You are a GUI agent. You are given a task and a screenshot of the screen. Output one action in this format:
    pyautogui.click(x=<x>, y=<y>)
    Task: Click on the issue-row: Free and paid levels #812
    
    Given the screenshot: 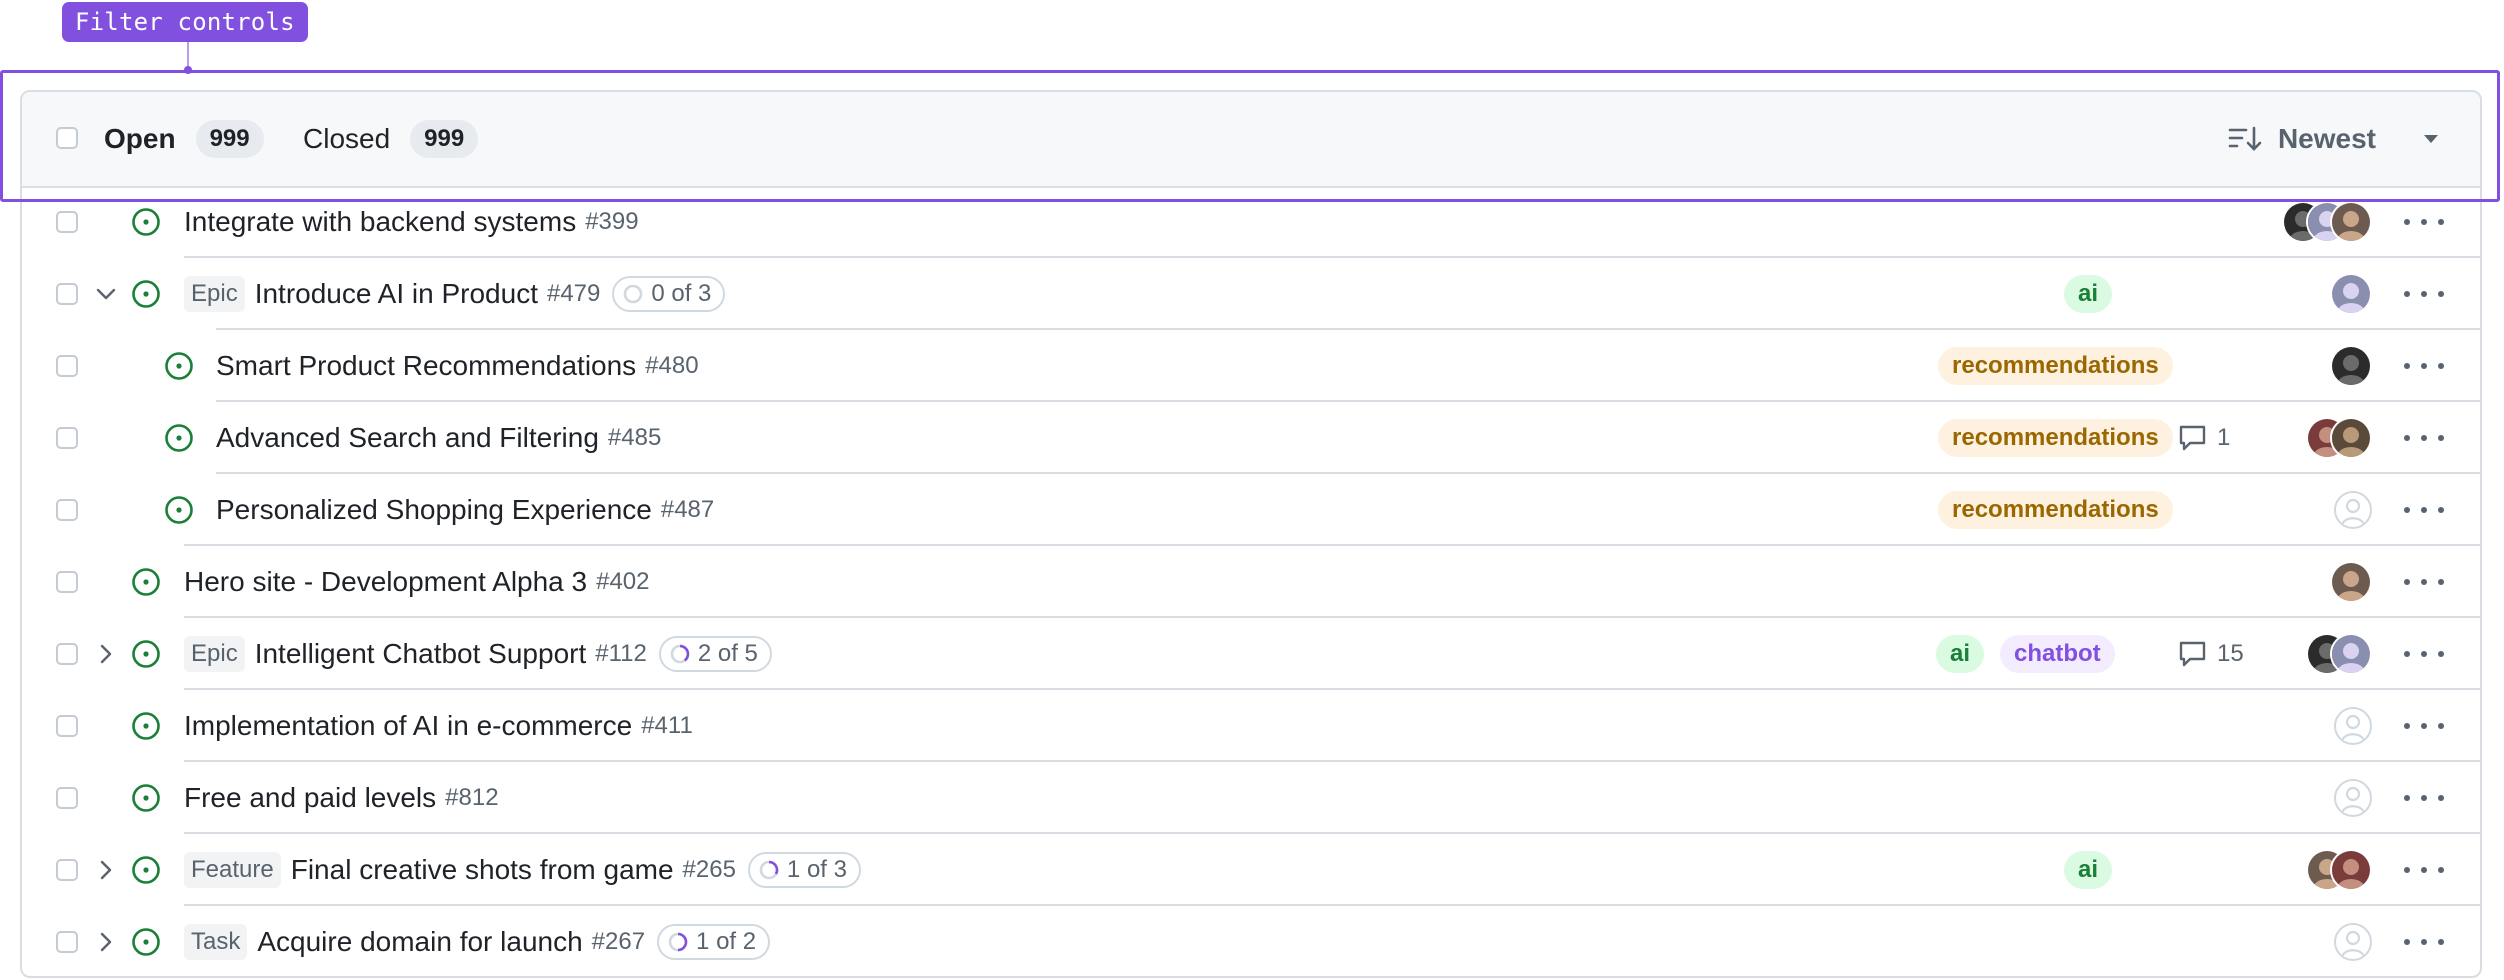 What is the action you would take?
    pyautogui.click(x=1251, y=798)
    